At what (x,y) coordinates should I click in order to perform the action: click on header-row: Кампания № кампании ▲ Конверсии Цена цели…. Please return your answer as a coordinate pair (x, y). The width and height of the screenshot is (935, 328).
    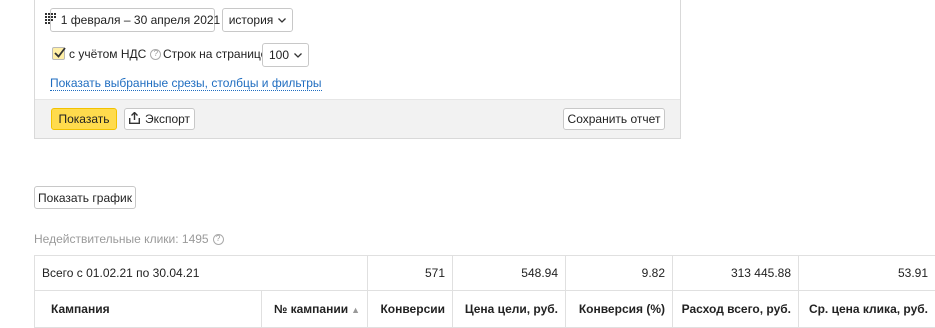
    Looking at the image, I should click on (484, 309).